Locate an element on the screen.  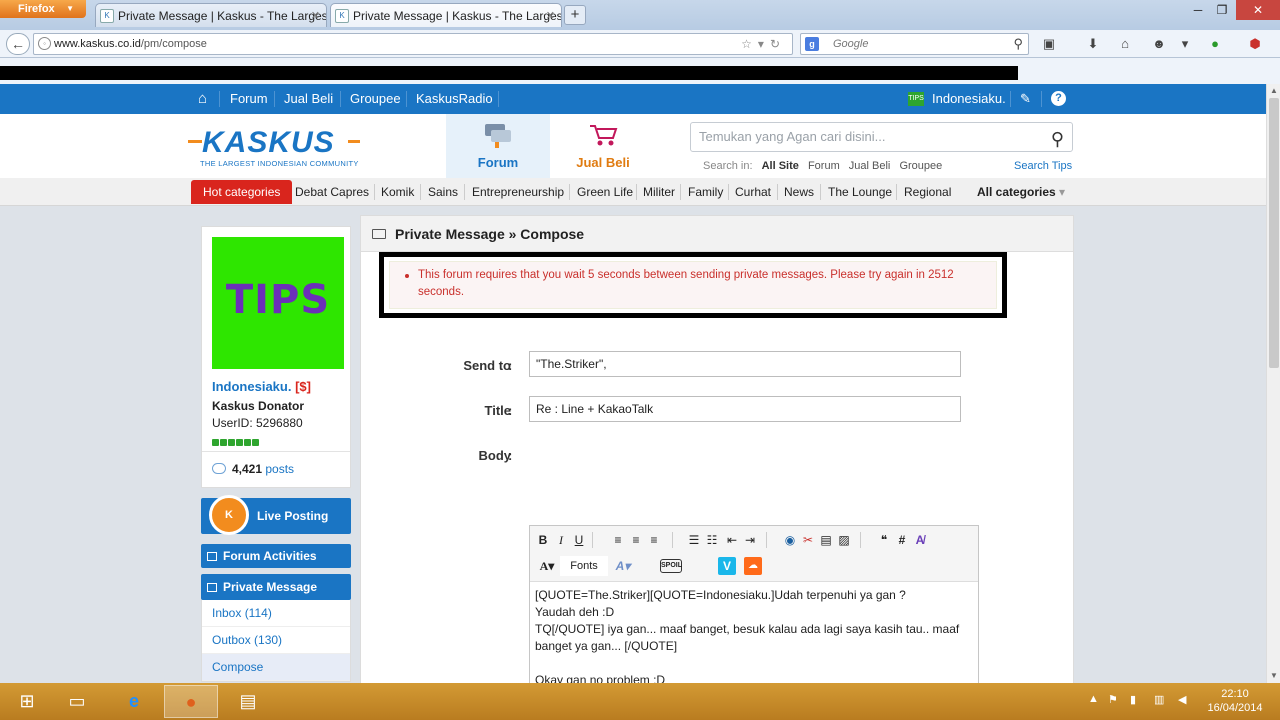
vimeo-icon: V is located at coordinates (727, 566).